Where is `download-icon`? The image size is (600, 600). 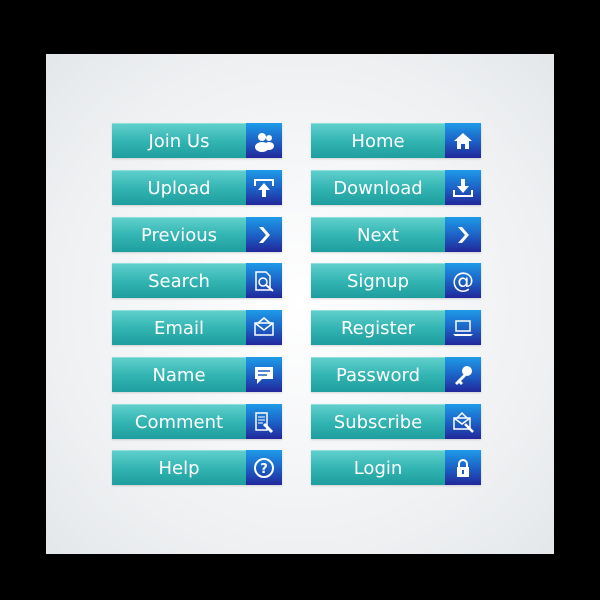 download-icon is located at coordinates (463, 187).